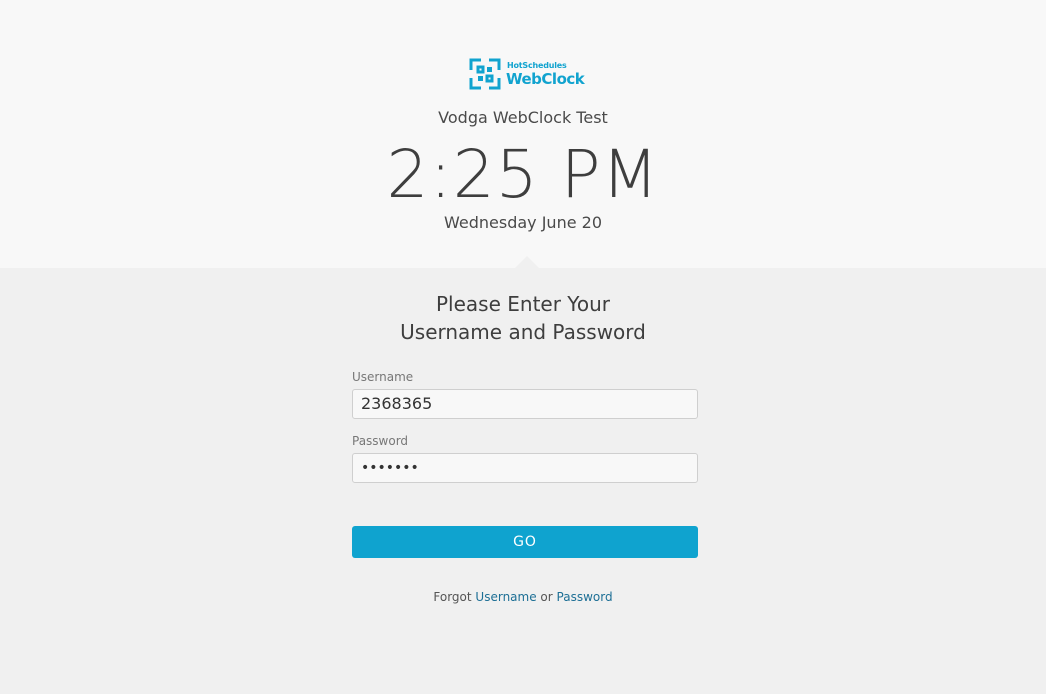 The height and width of the screenshot is (694, 1046). What do you see at coordinates (585, 597) in the screenshot?
I see `forgot-password-link: Password` at bounding box center [585, 597].